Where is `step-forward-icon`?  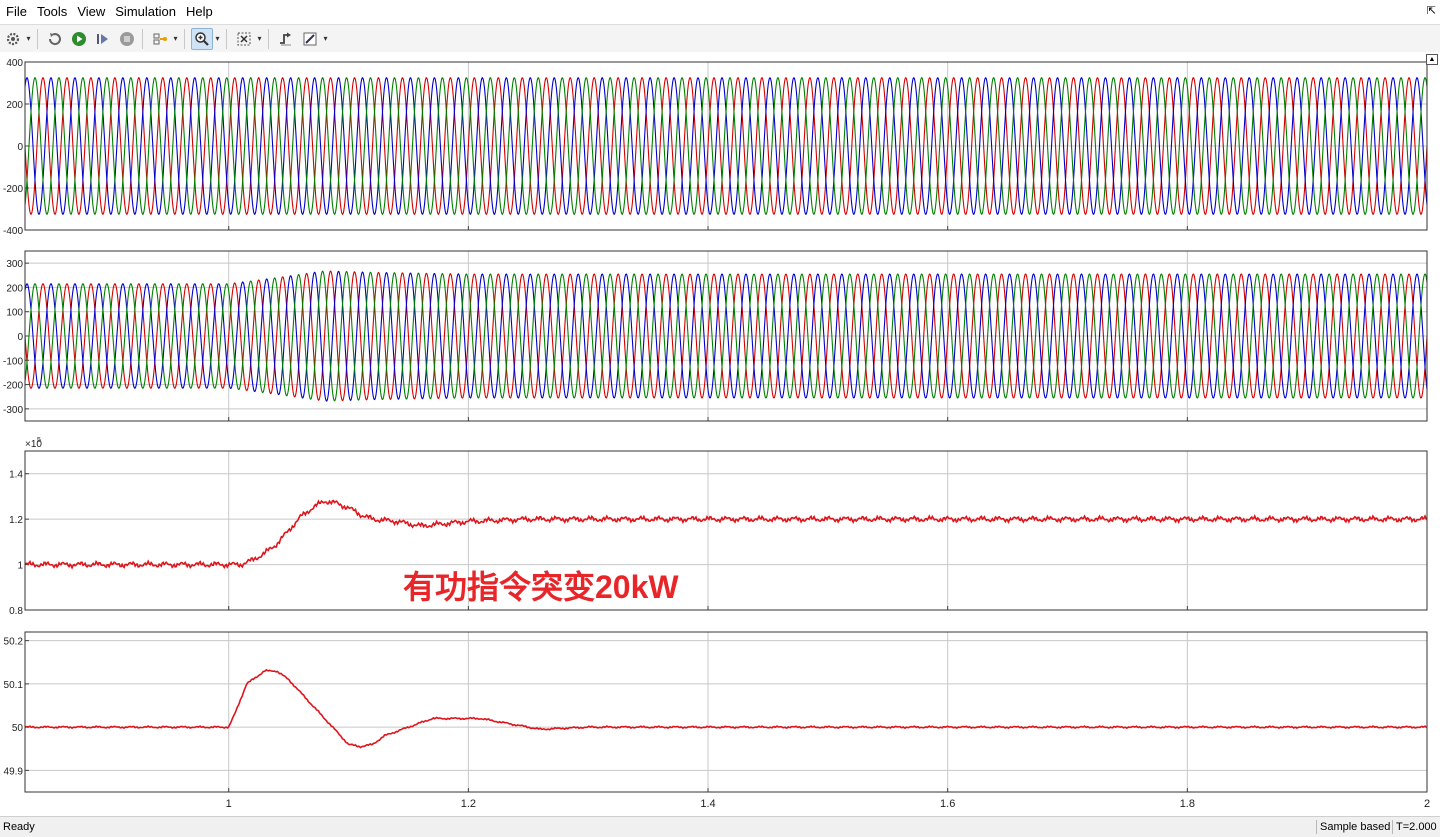
step-forward-icon is located at coordinates (103, 39).